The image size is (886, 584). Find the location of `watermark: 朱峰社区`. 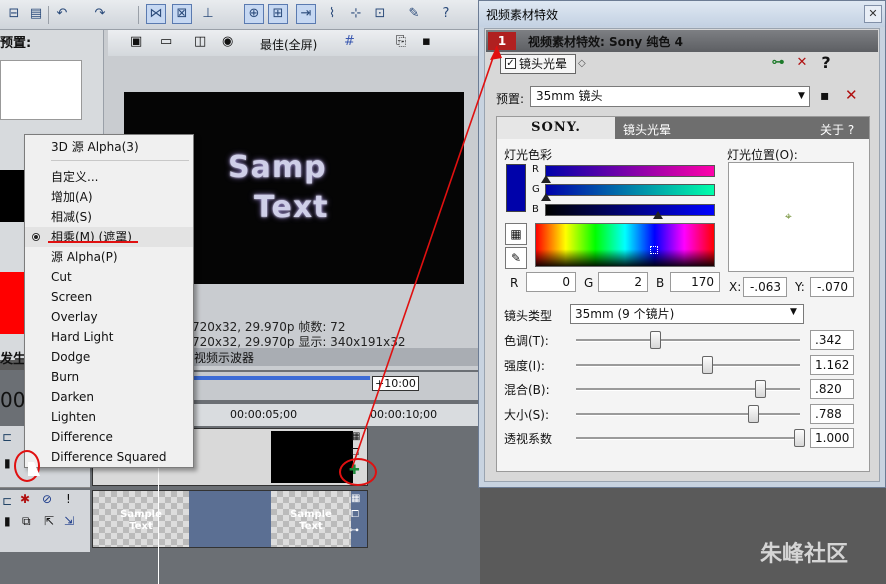

watermark: 朱峰社区 is located at coordinates (804, 554).